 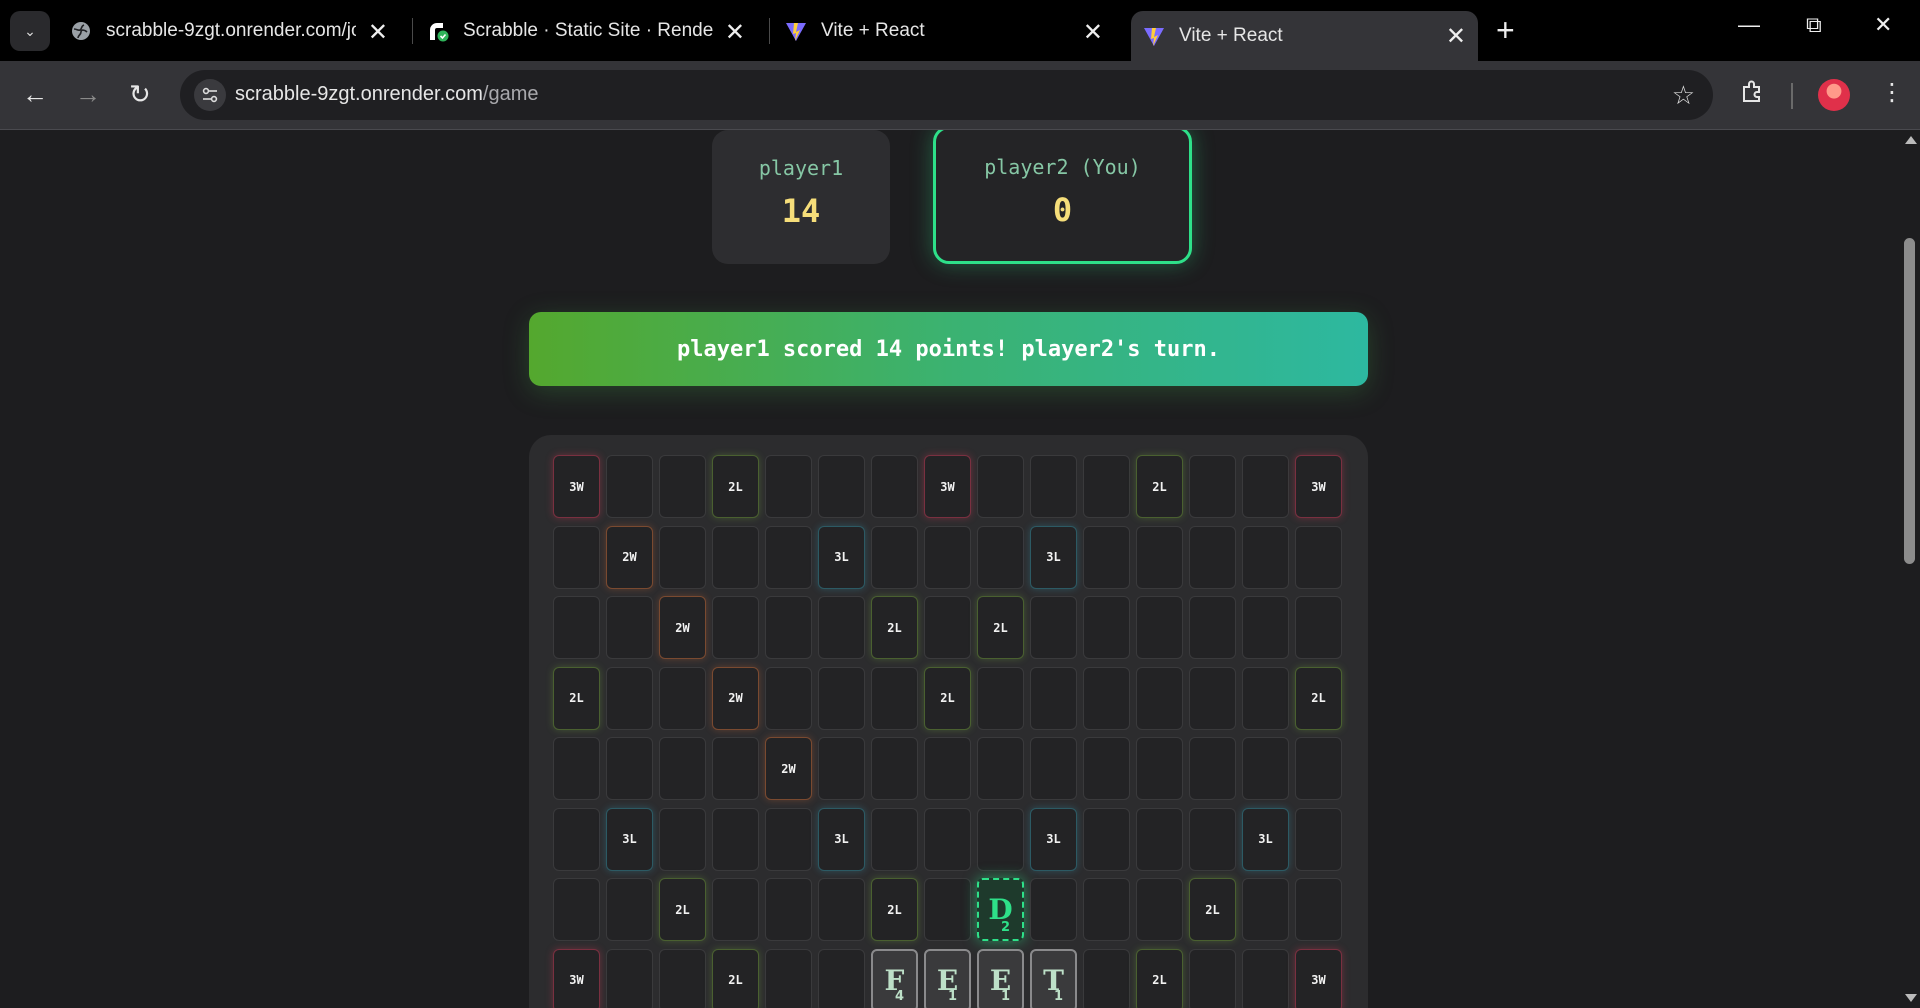 I want to click on restore-icon: ⧉, so click(x=1814, y=25).